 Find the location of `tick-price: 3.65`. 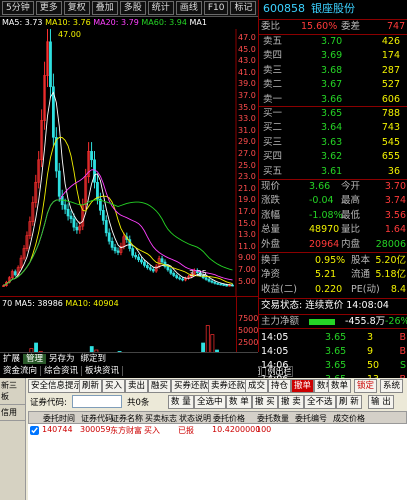

tick-price: 3.65 is located at coordinates (336, 351).